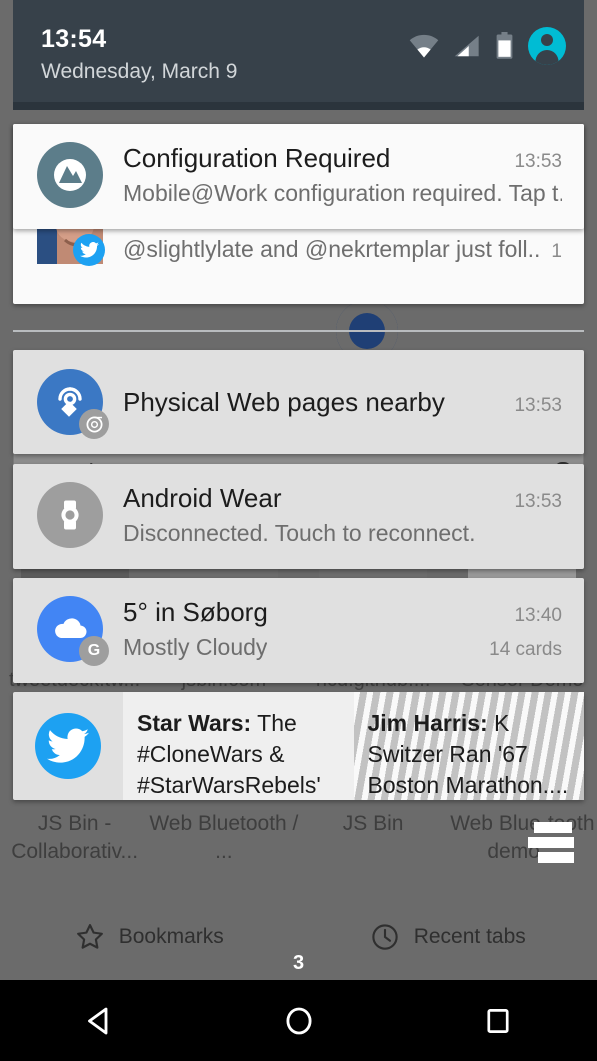  I want to click on chrome-badge-icon, so click(94, 424).